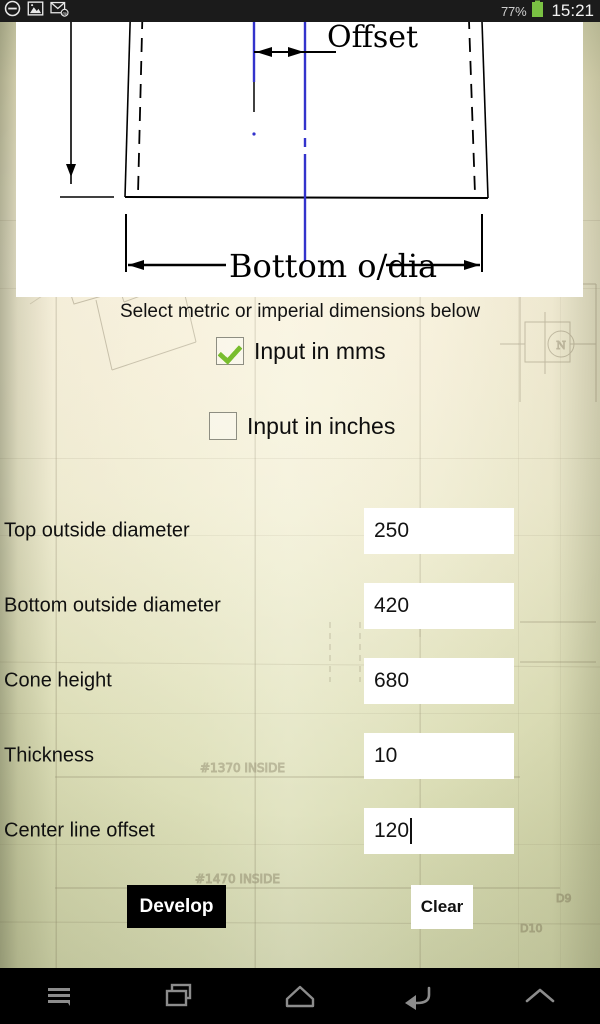 This screenshot has height=1024, width=600. Describe the element at coordinates (180, 996) in the screenshot. I see `recents-icon` at that location.